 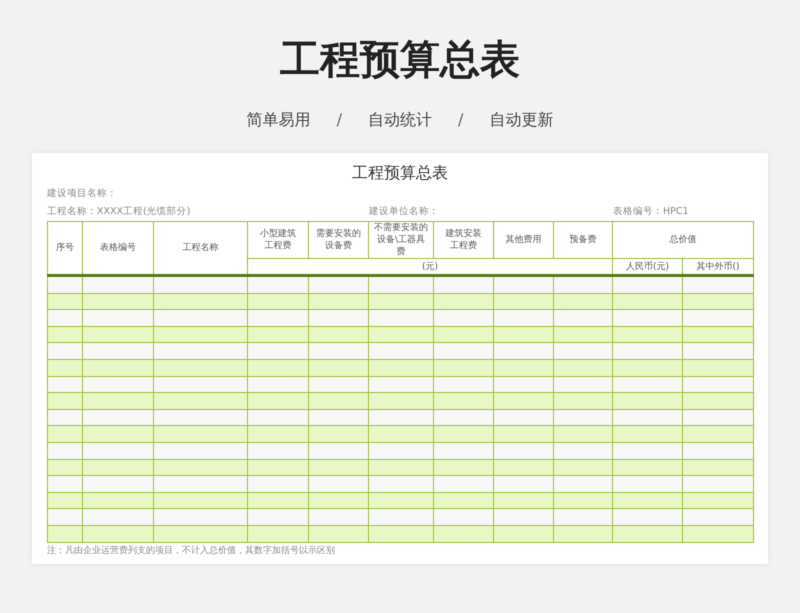 What do you see at coordinates (65, 249) in the screenshot?
I see `column-header: 序号` at bounding box center [65, 249].